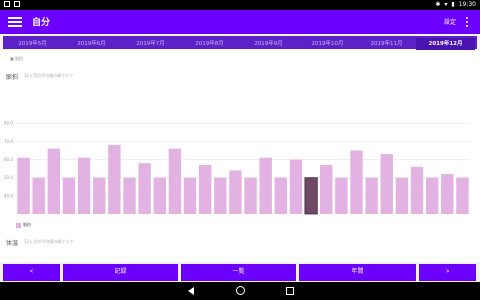 This screenshot has height=300, width=480. I want to click on next-month-button: >, so click(447, 272).